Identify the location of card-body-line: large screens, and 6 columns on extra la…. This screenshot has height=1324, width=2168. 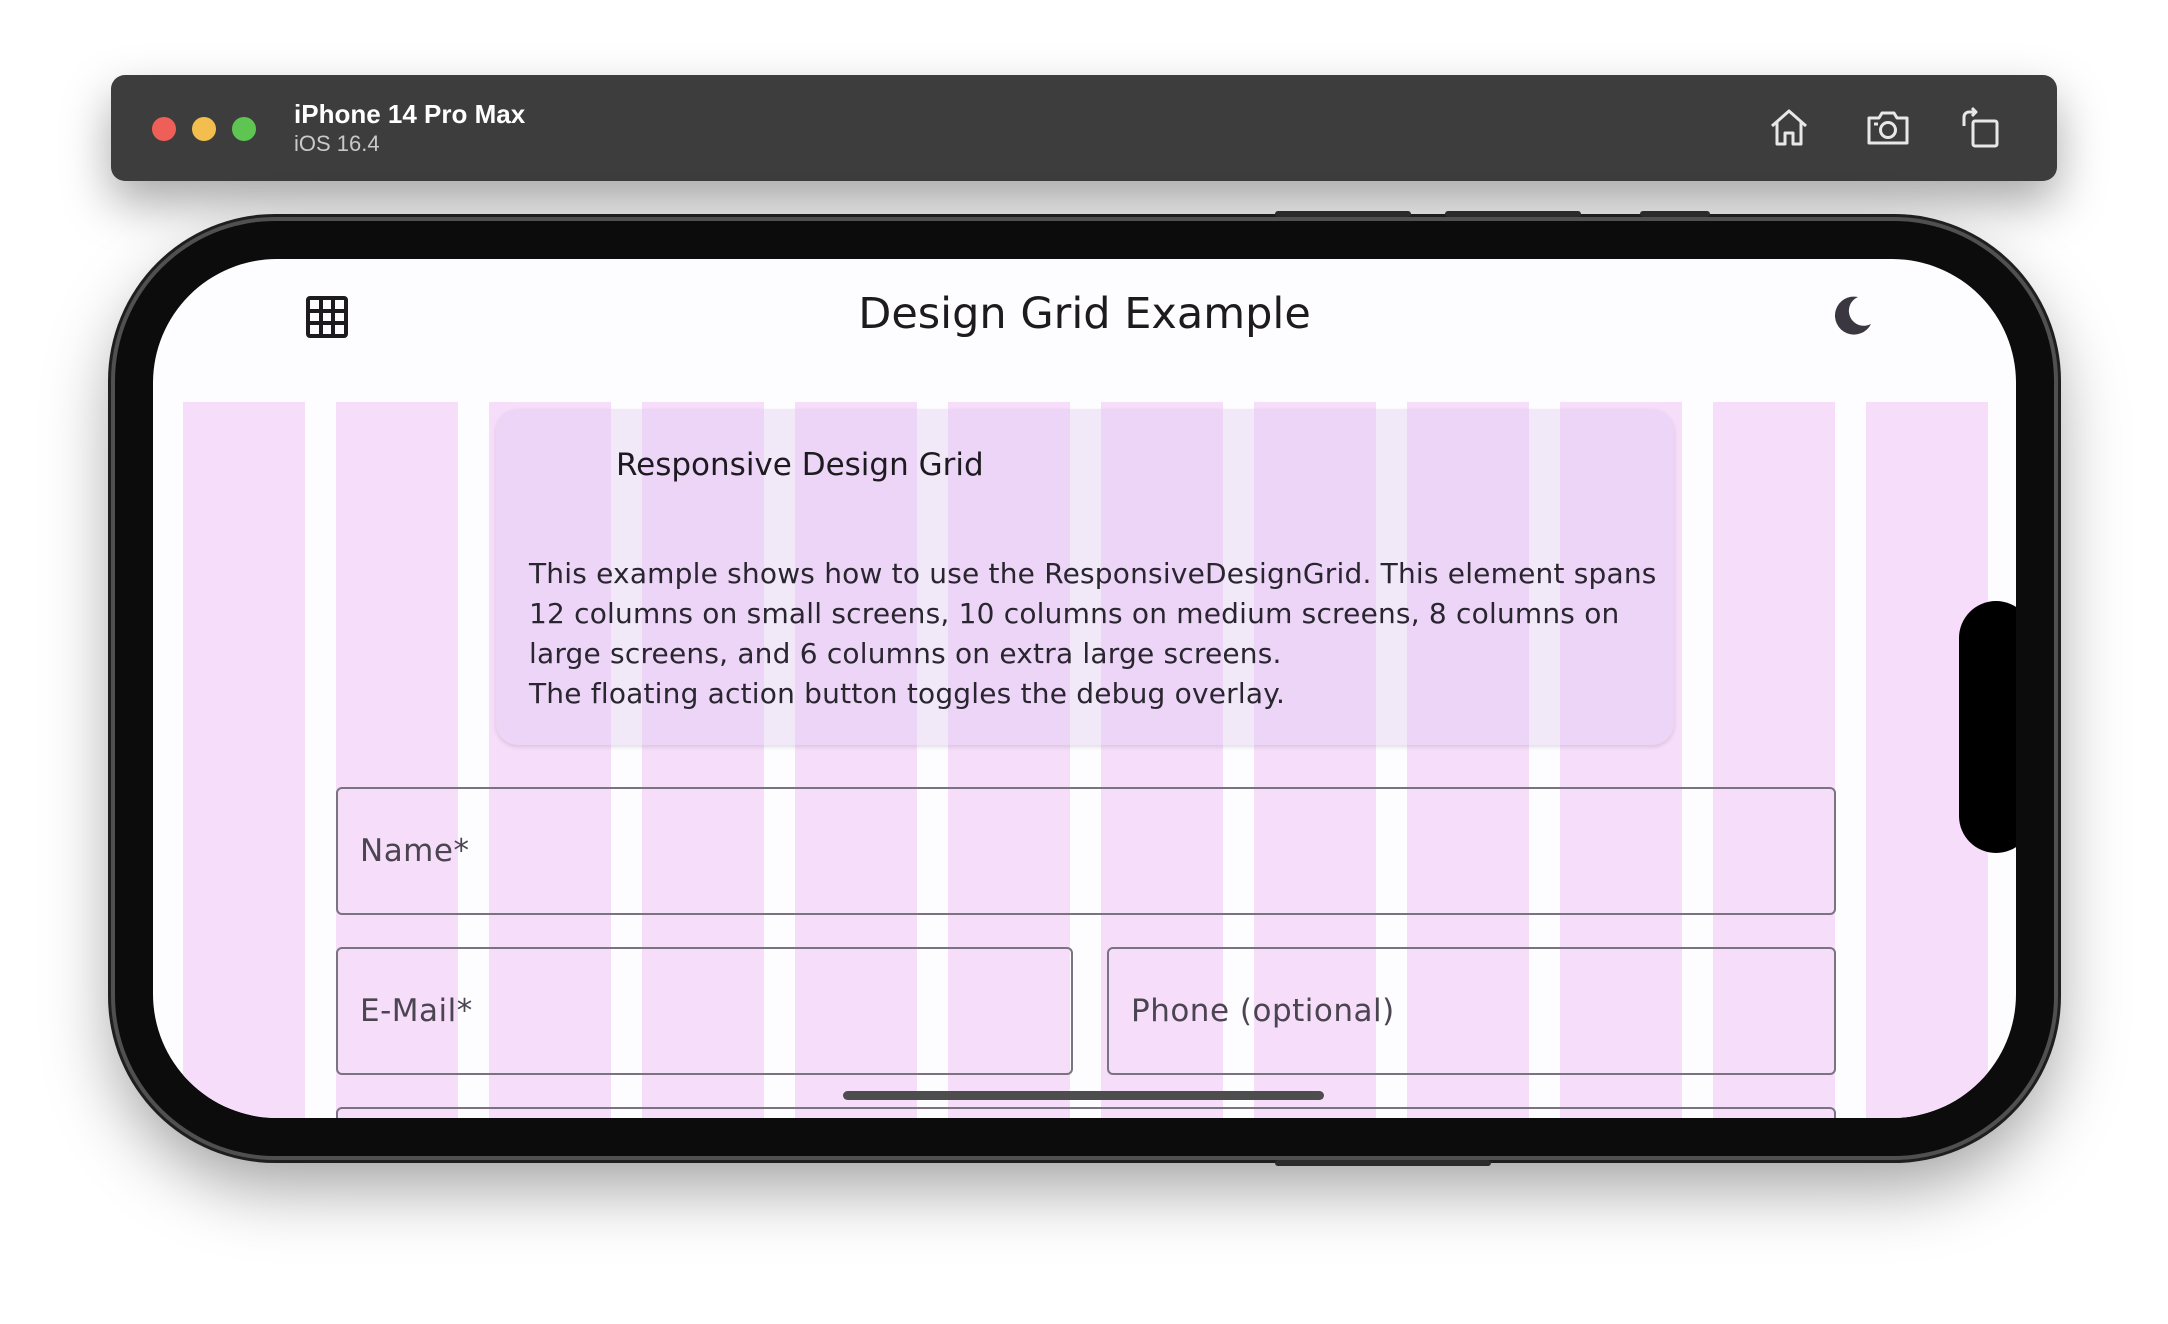
(905, 653).